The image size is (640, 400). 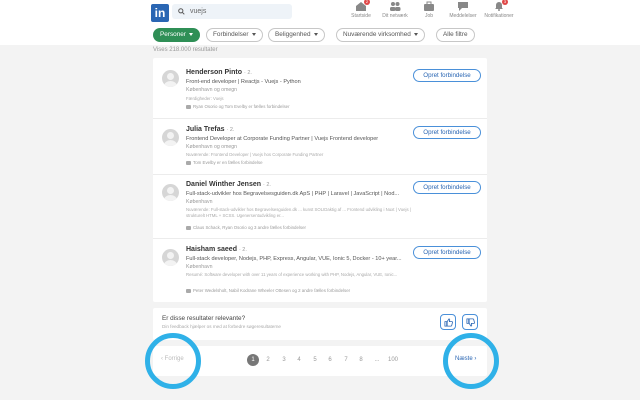 What do you see at coordinates (253, 360) in the screenshot?
I see `page-number-1: 1` at bounding box center [253, 360].